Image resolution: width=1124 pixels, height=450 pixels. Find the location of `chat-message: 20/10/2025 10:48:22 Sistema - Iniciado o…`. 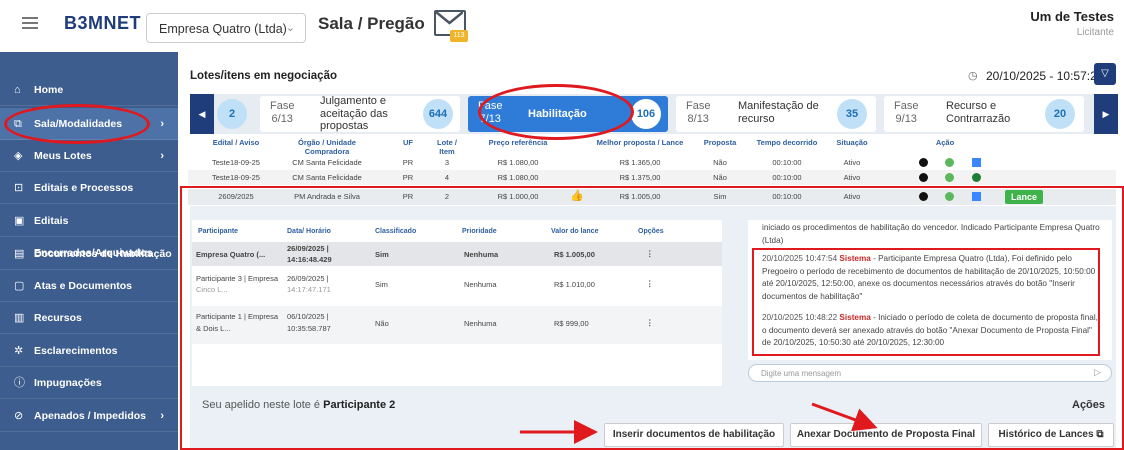

chat-message: 20/10/2025 10:48:22 Sistema - Iniciado o… is located at coordinates (930, 330).